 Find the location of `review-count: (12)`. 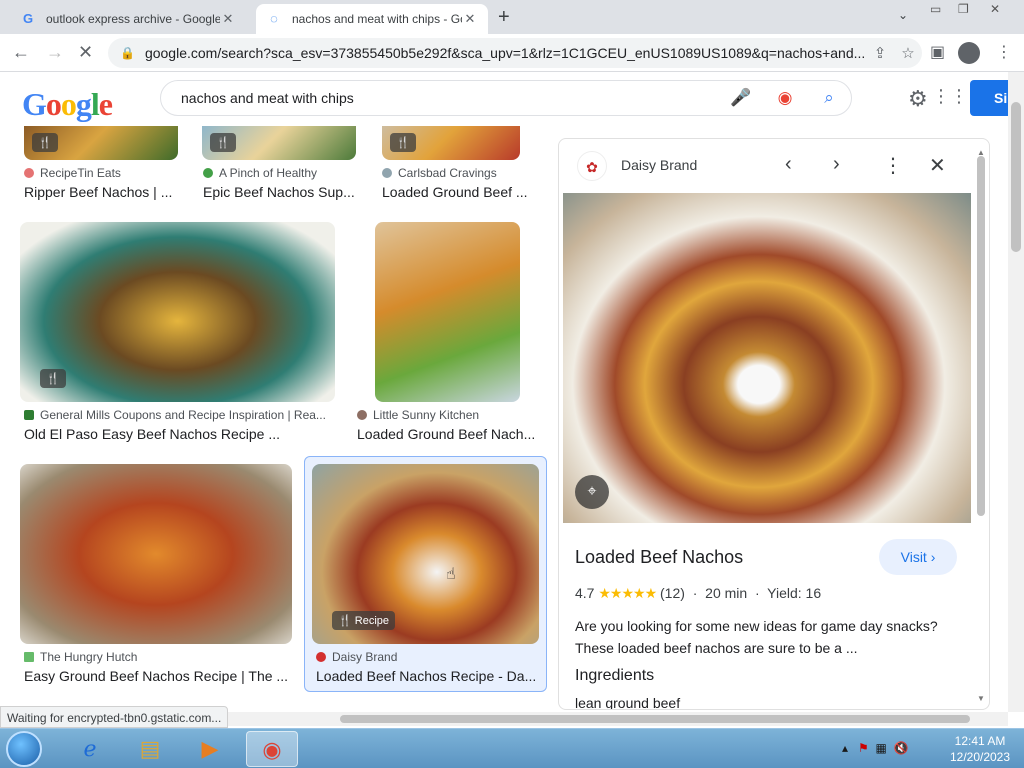

review-count: (12) is located at coordinates (672, 593).